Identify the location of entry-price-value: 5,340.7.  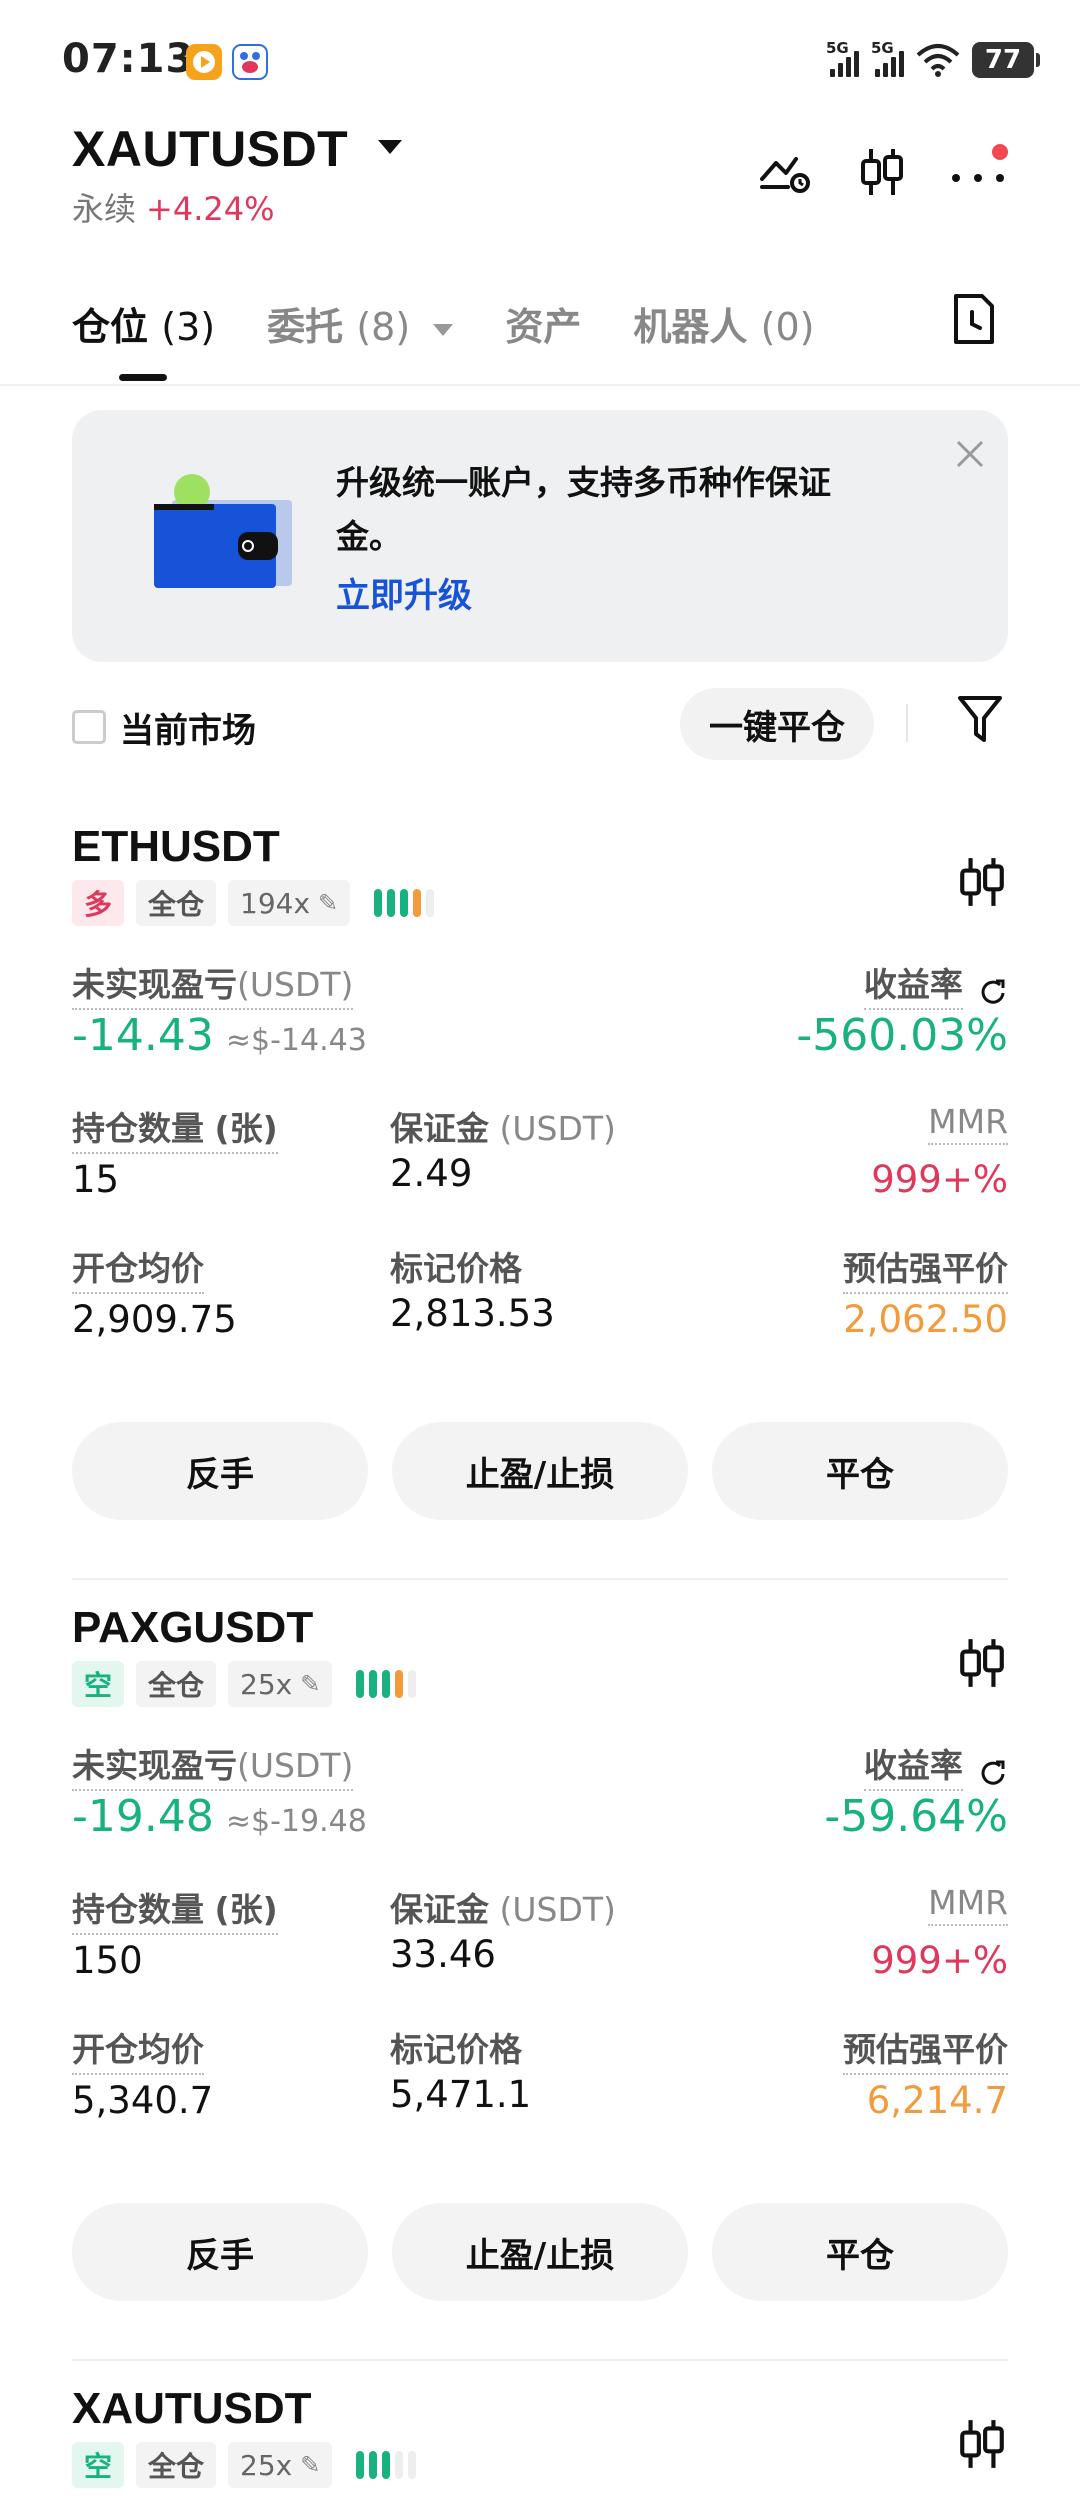
(143, 2100).